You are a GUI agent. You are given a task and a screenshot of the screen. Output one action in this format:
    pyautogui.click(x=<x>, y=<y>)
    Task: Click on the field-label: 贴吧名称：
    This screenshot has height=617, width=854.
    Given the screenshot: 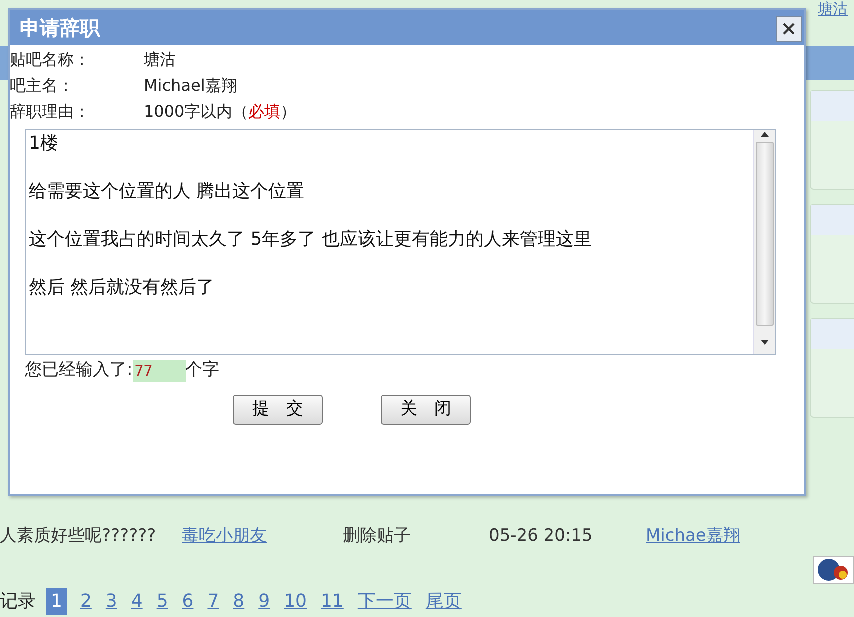 What is the action you would take?
    pyautogui.click(x=50, y=60)
    